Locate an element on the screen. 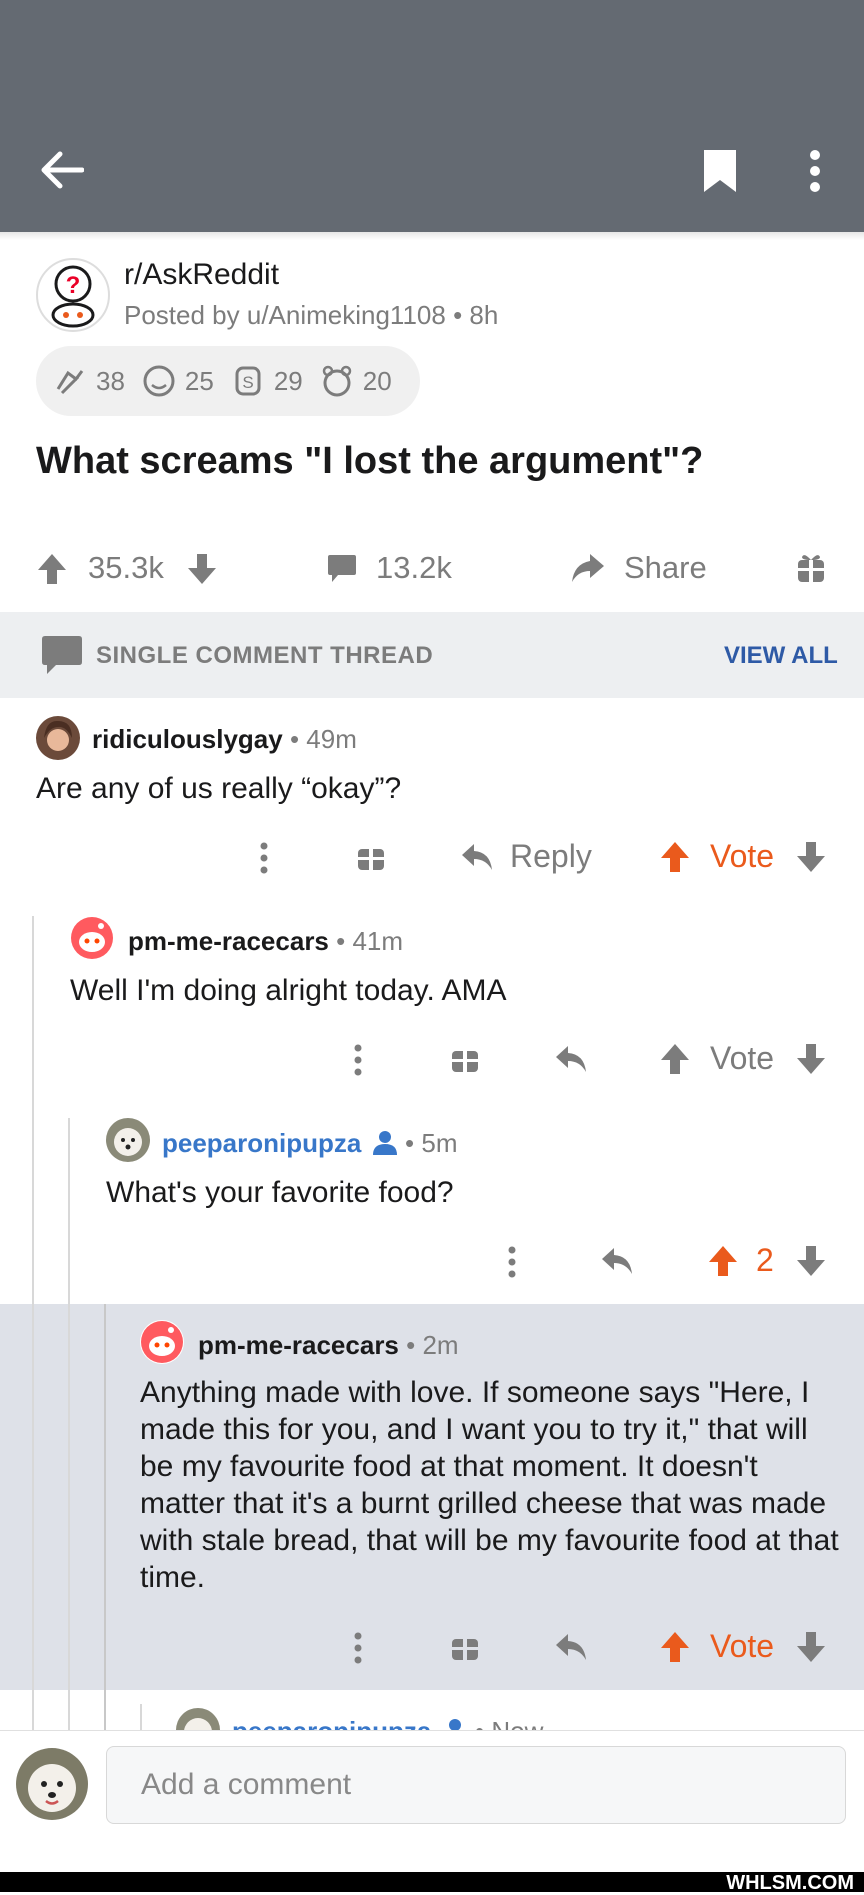  subreddit-avatar: ? is located at coordinates (73, 295).